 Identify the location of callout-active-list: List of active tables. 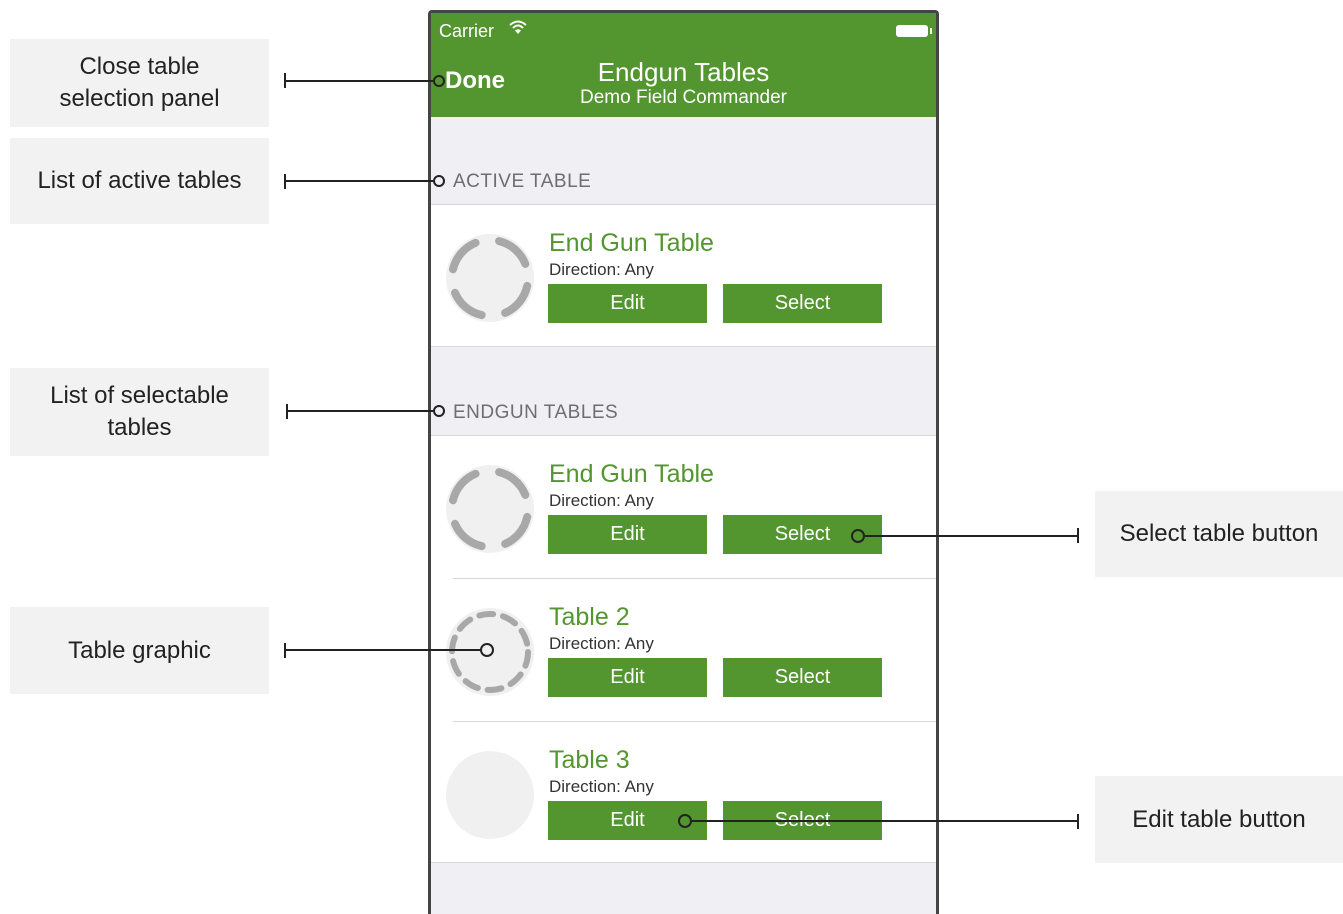
(139, 181).